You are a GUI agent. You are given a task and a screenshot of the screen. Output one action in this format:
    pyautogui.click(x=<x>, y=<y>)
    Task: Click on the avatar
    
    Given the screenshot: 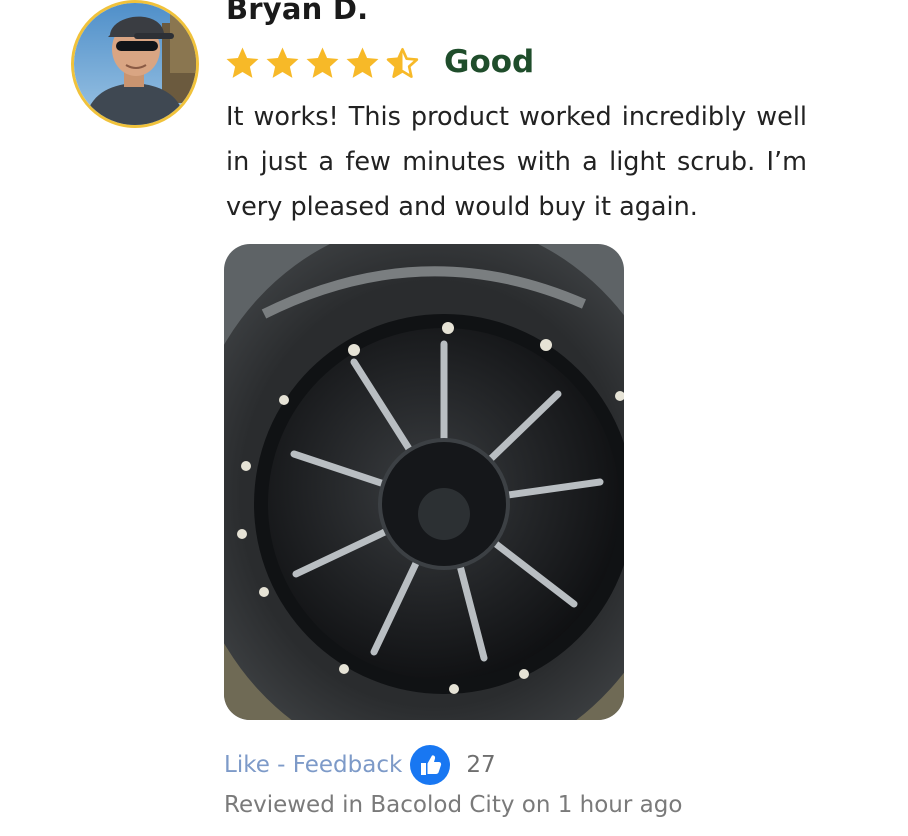 What is the action you would take?
    pyautogui.click(x=135, y=64)
    